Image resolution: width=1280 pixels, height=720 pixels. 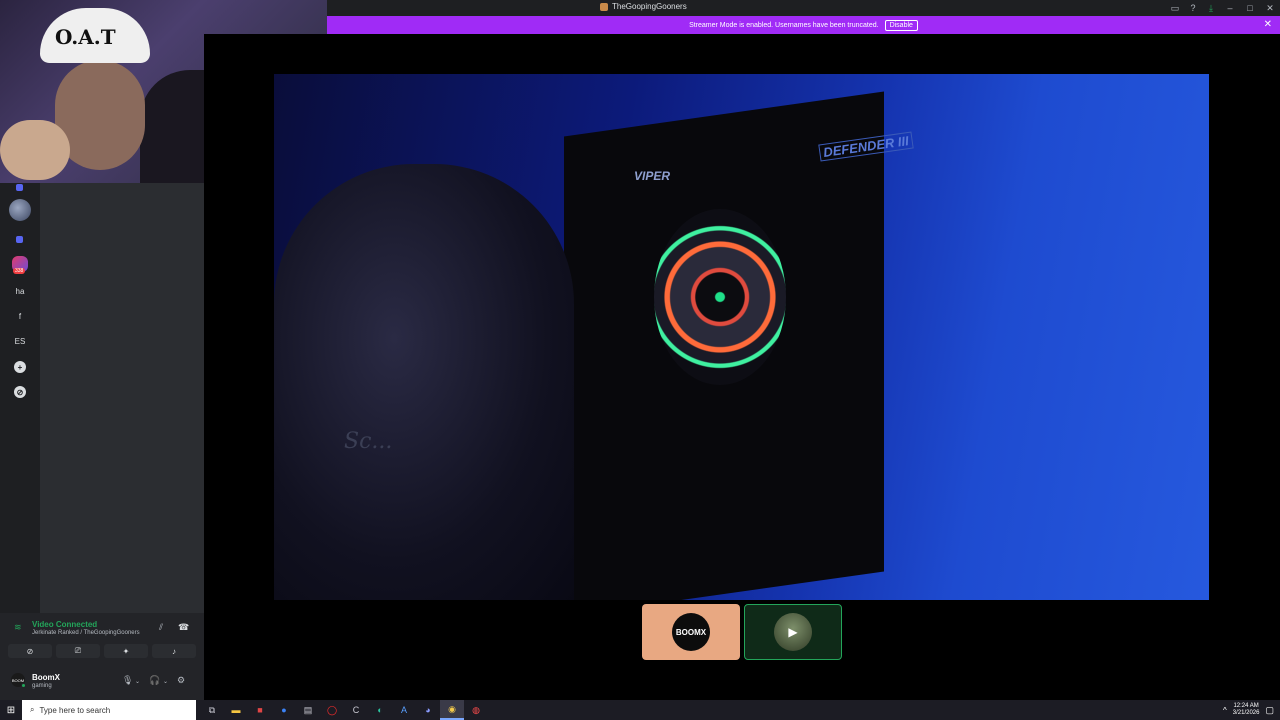 What do you see at coordinates (161, 627) in the screenshot?
I see `noise-suppression-icon: ⫽` at bounding box center [161, 627].